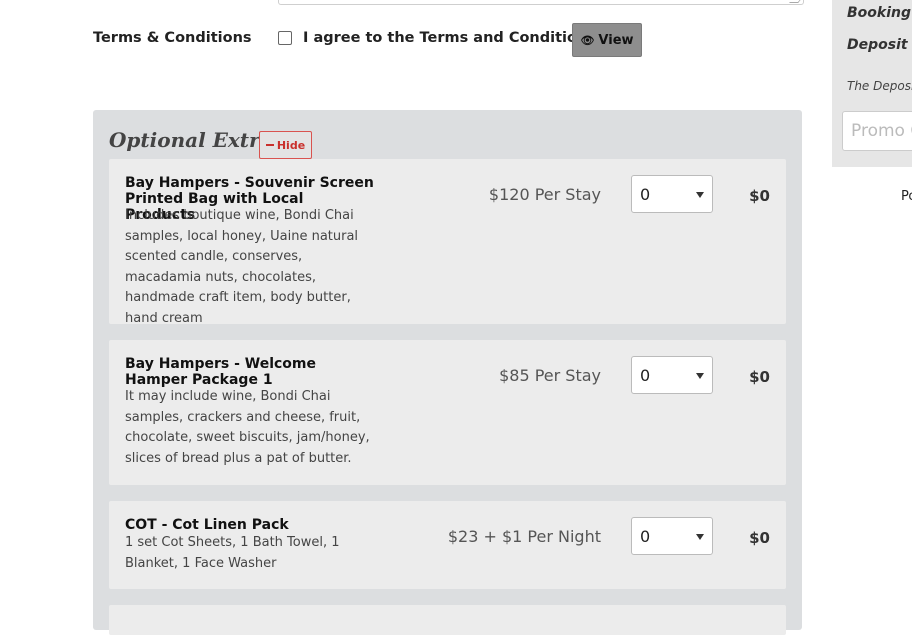 This screenshot has height=635, width=912. I want to click on terms-agree-label: I agree to the Terms and Conditions, so click(449, 38).